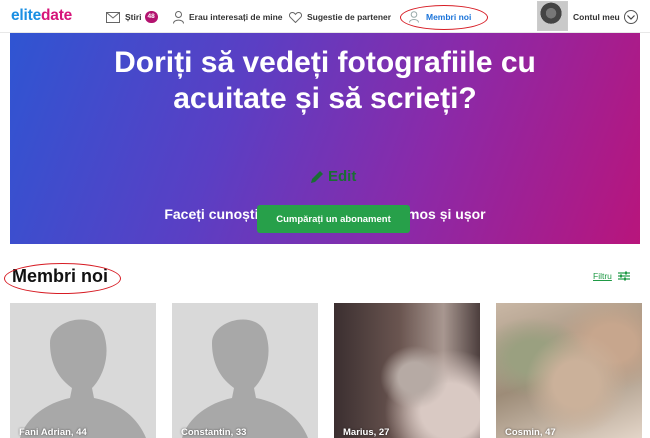 The height and width of the screenshot is (438, 650). What do you see at coordinates (214, 432) in the screenshot?
I see `member-name: Constantin, 33` at bounding box center [214, 432].